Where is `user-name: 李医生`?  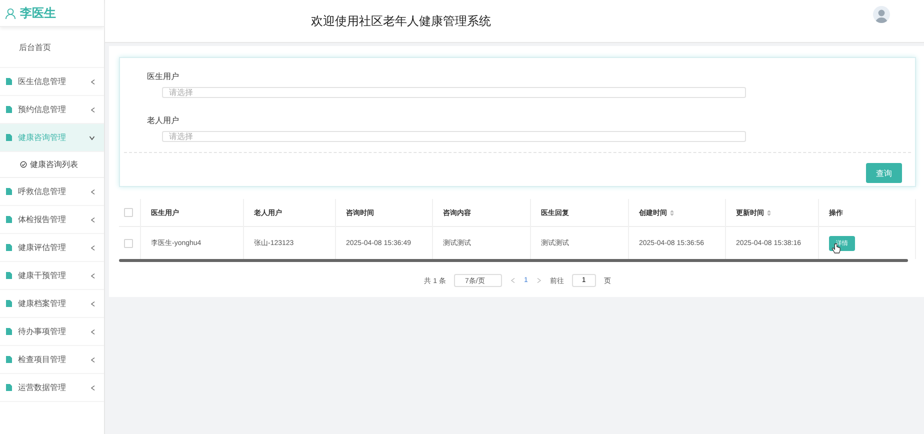
user-name: 李医生 is located at coordinates (38, 13).